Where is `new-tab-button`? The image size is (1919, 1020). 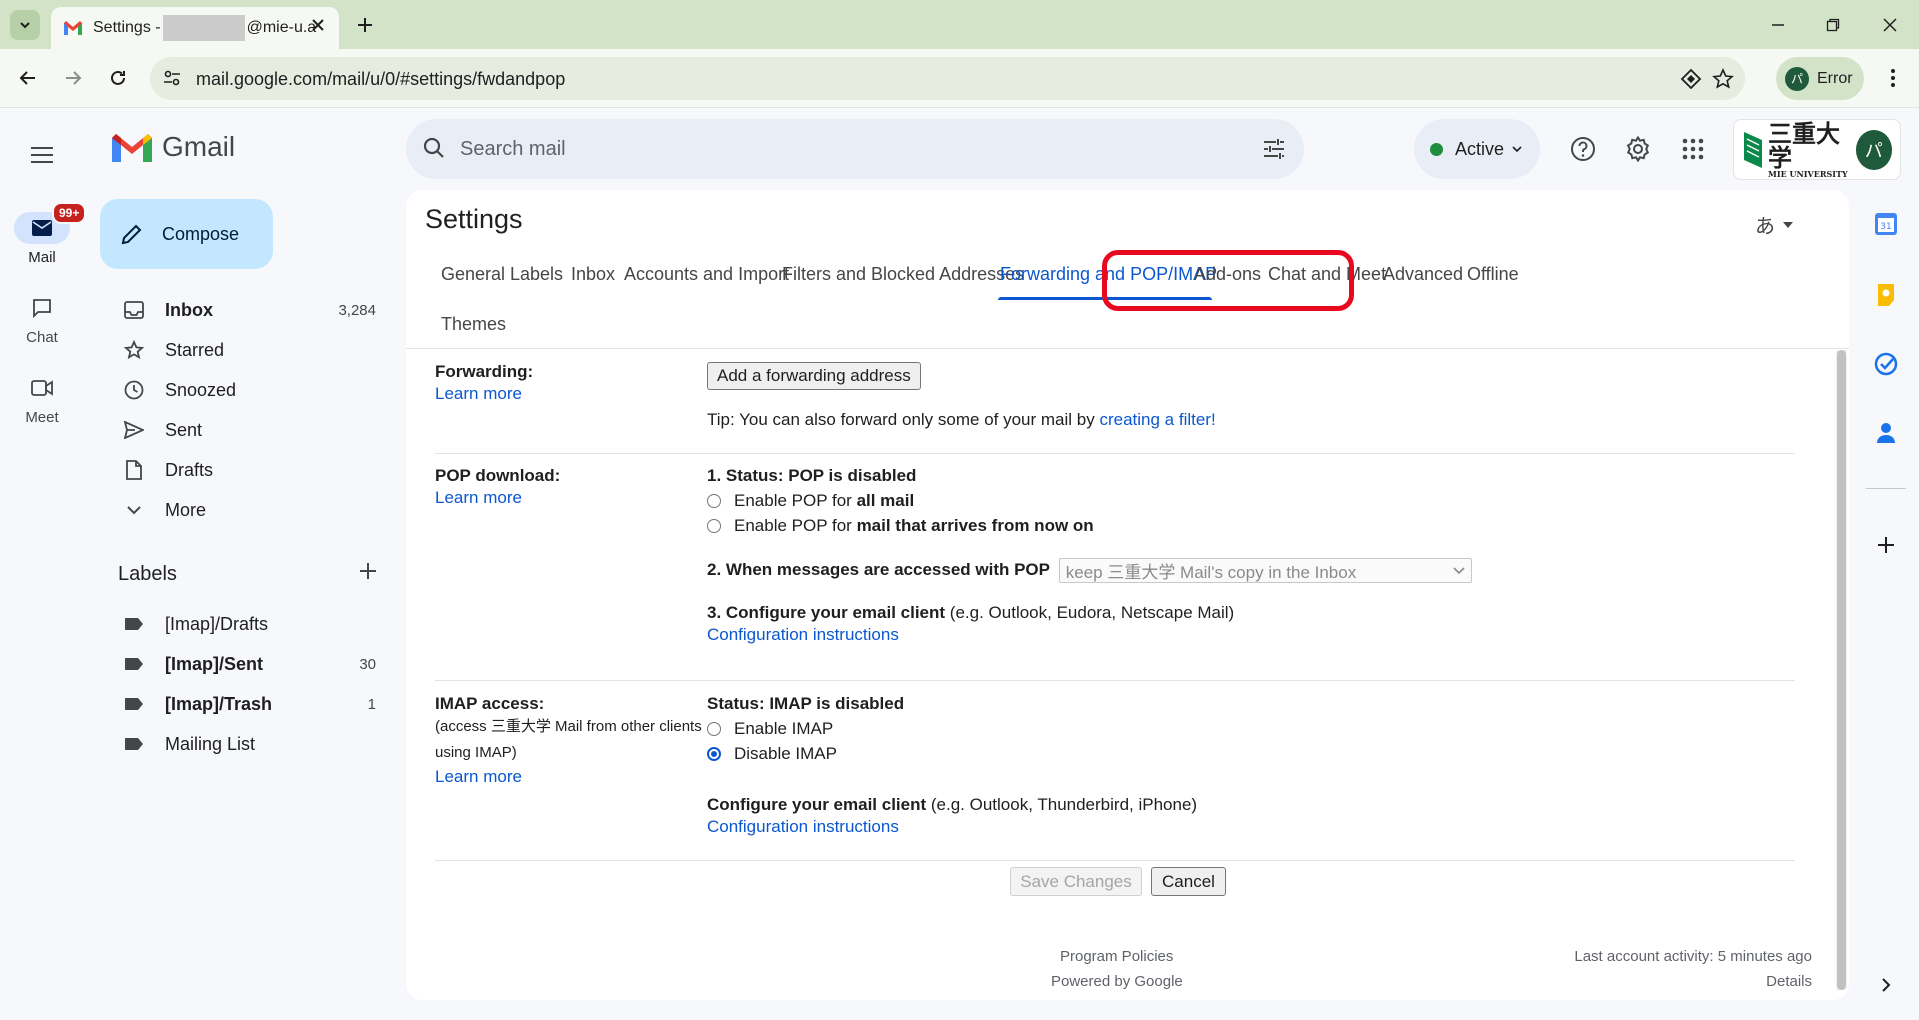 new-tab-button is located at coordinates (365, 25).